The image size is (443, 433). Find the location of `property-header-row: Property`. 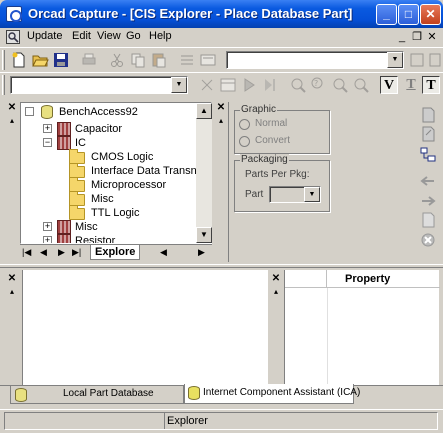

property-header-row: Property is located at coordinates (362, 279).